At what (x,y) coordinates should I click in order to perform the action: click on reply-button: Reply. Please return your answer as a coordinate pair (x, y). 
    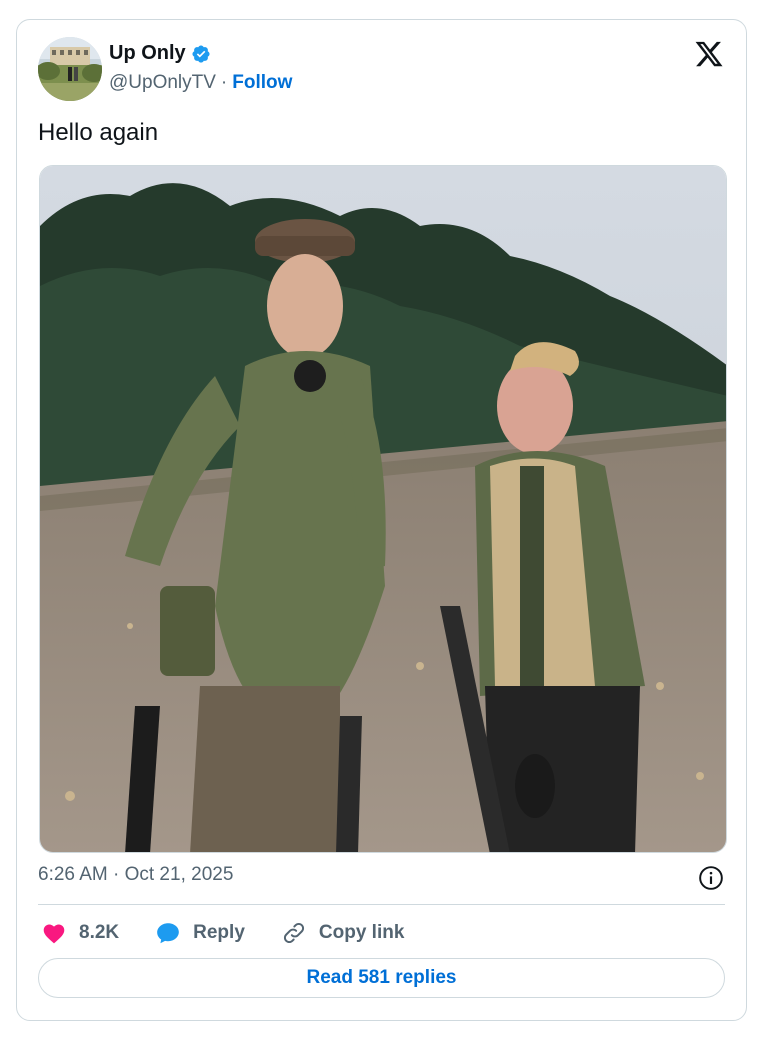
    Looking at the image, I should click on (200, 933).